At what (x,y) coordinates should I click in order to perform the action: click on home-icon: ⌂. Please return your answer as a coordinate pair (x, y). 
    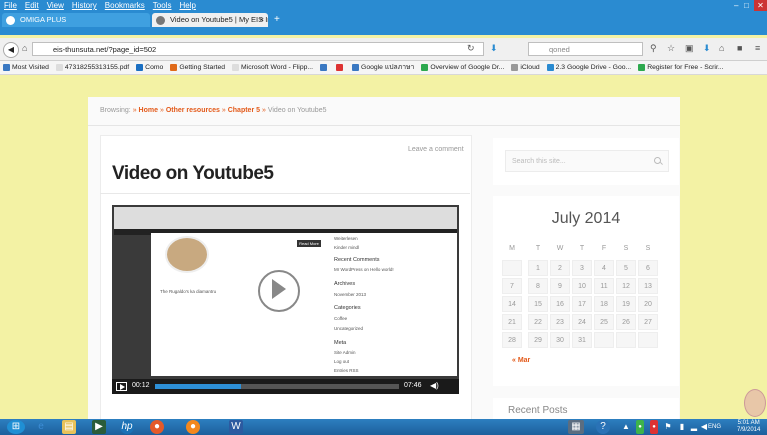
    Looking at the image, I should click on (24, 48).